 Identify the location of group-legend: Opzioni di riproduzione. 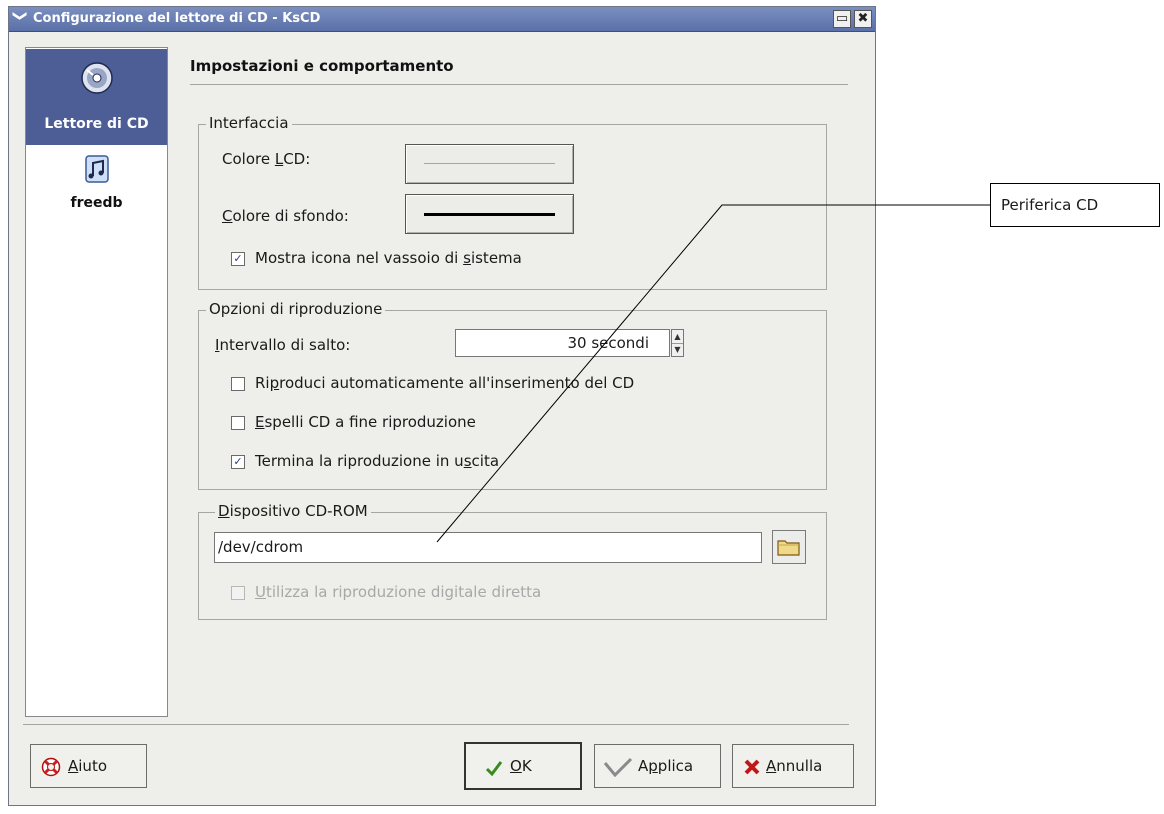
(296, 309).